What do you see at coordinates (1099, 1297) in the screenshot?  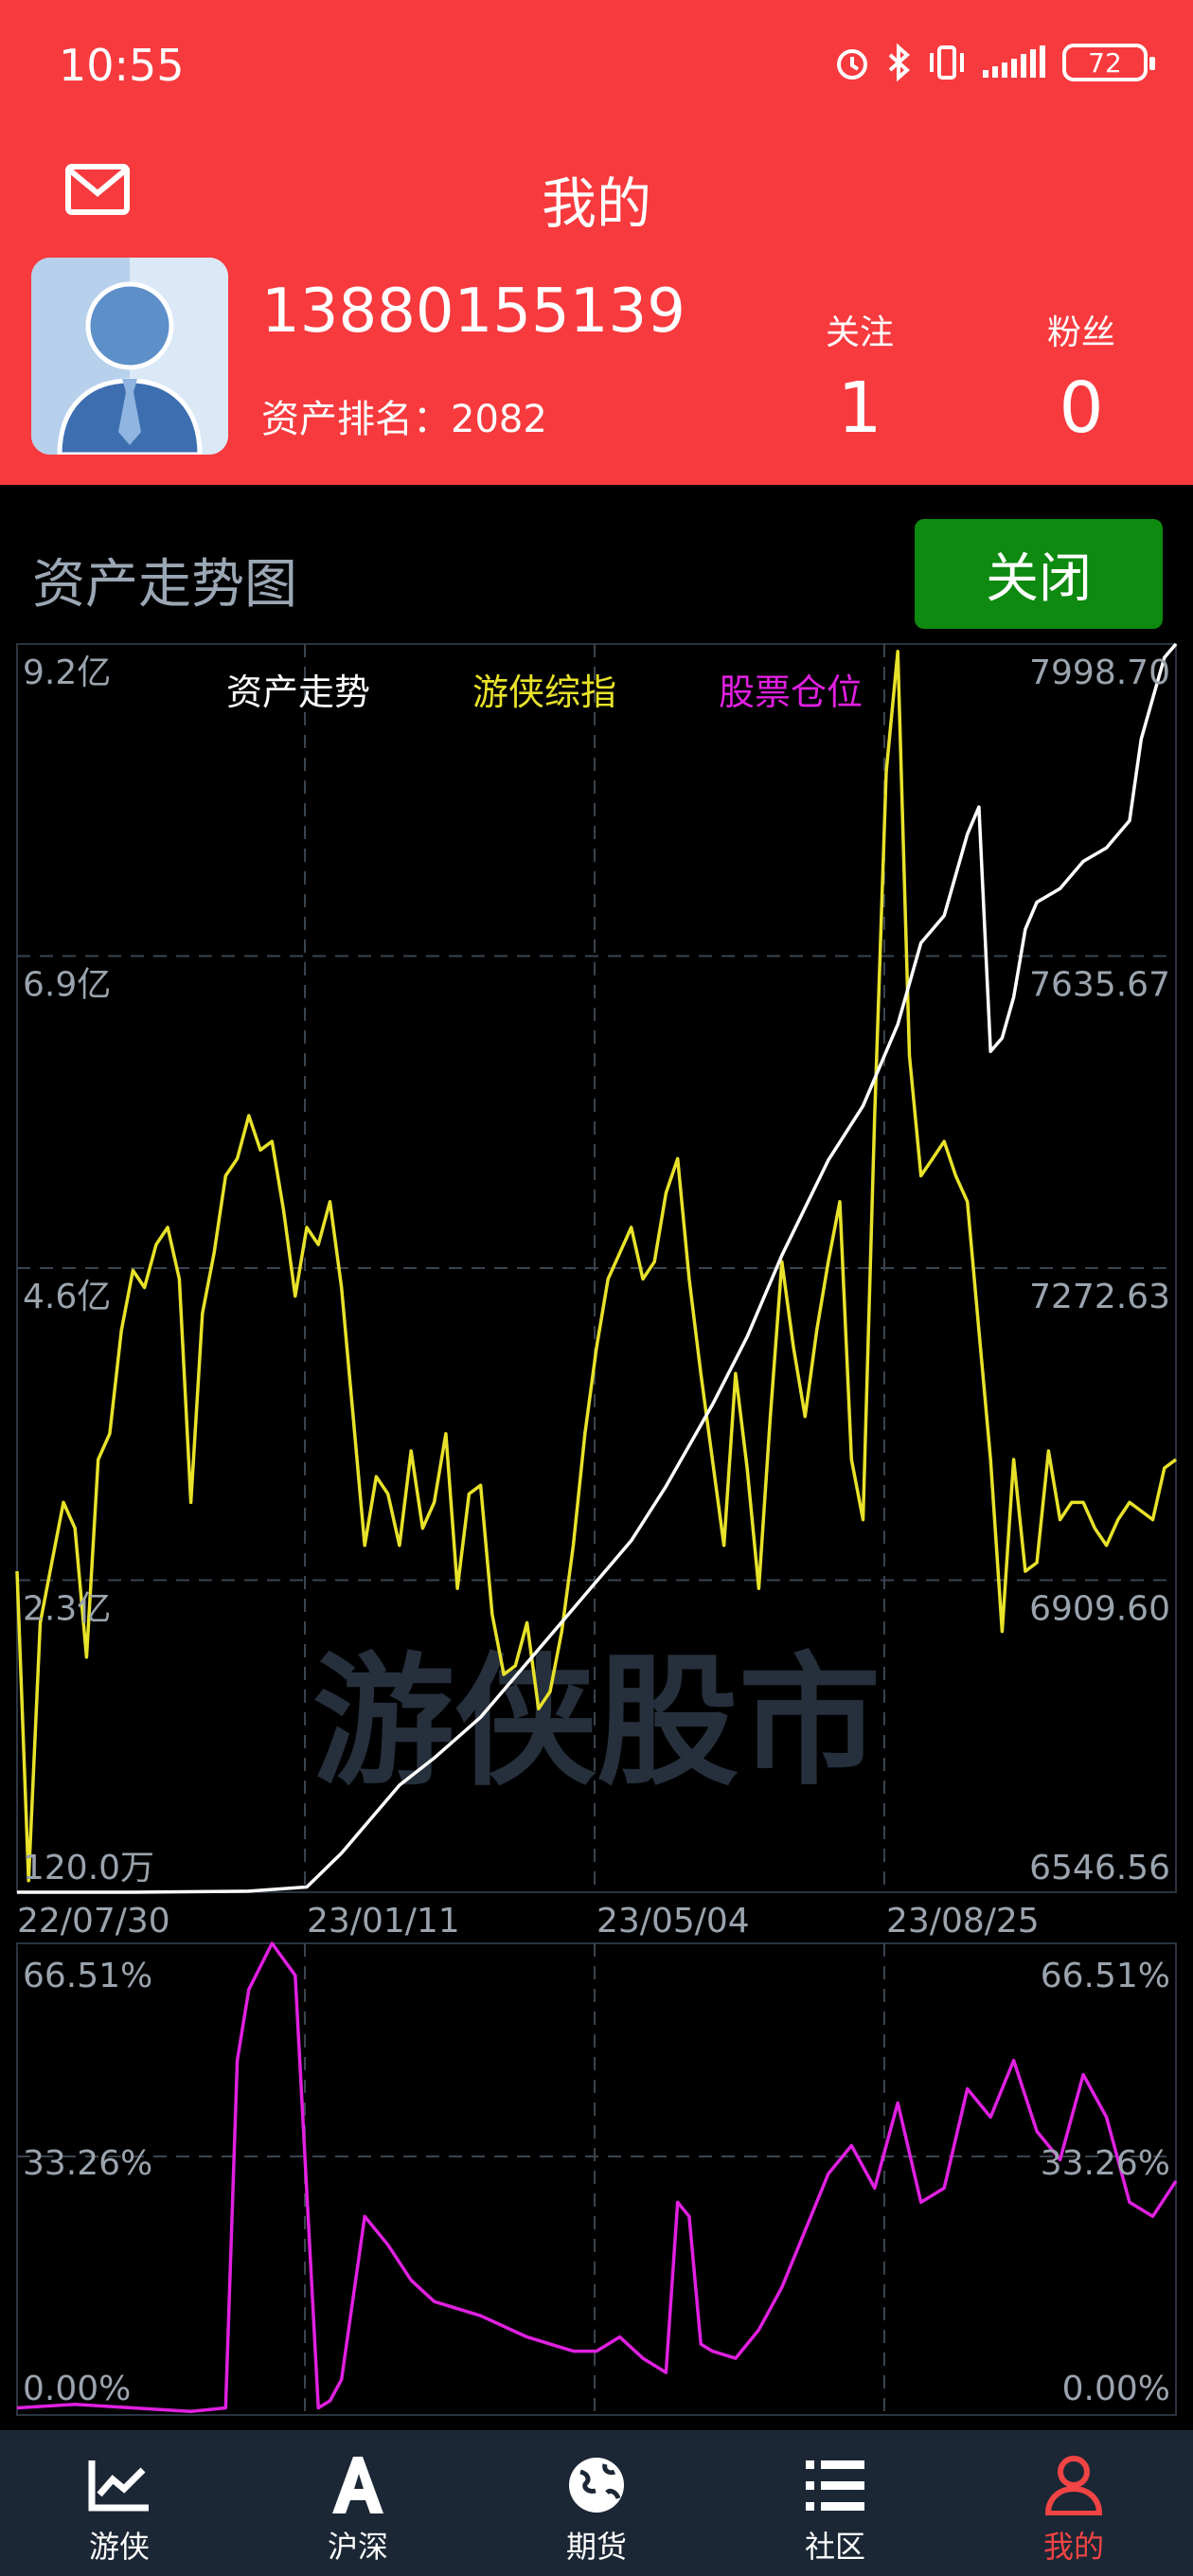 I see `right-axis-label: 7272.63` at bounding box center [1099, 1297].